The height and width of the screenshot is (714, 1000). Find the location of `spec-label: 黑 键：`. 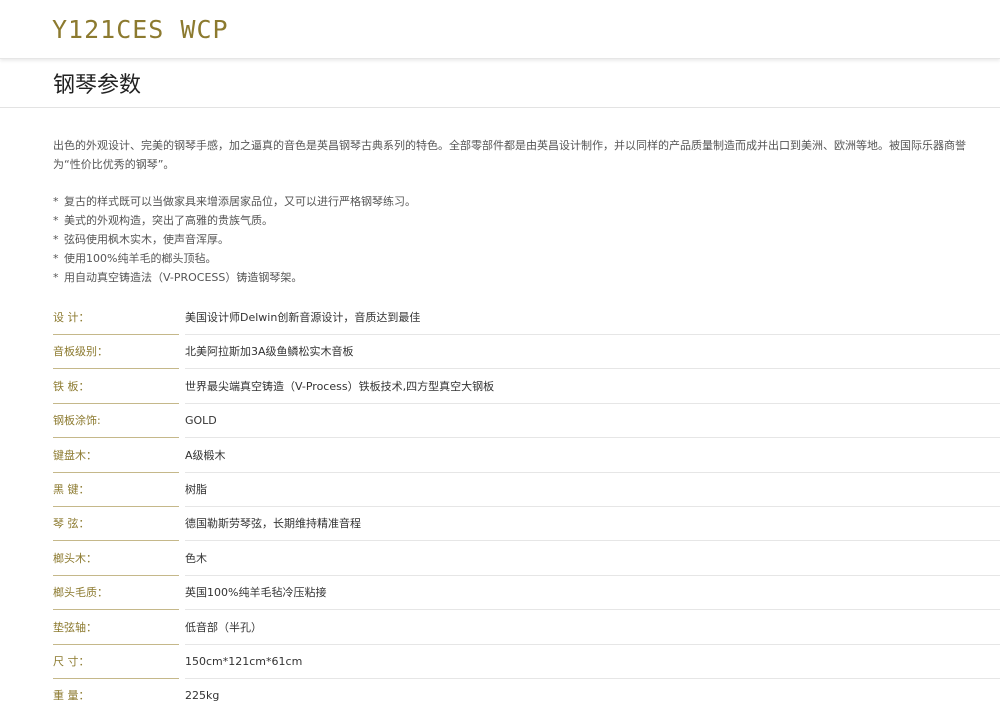

spec-label: 黑 键： is located at coordinates (116, 490).